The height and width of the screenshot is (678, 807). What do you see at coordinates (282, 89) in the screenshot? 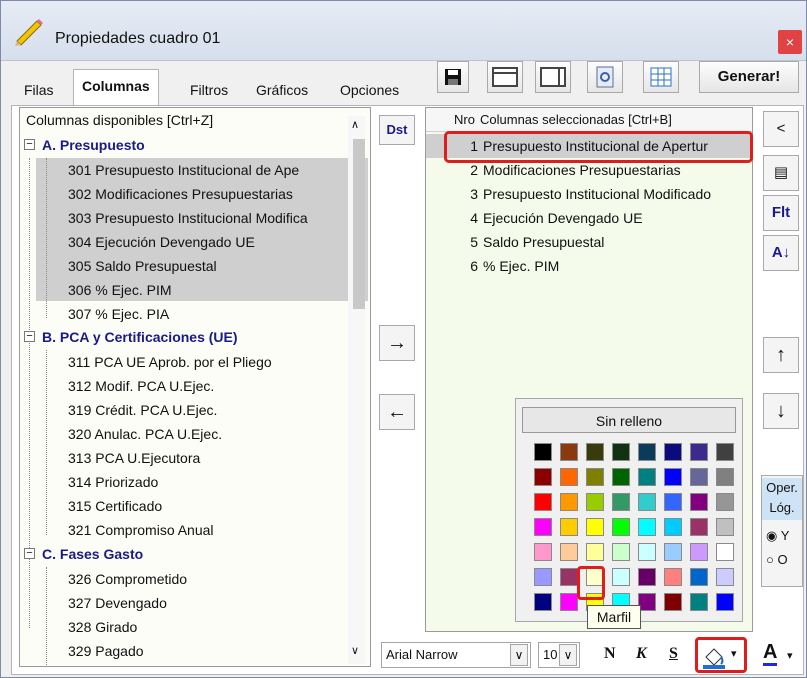
I see `tab-graficos: Gráficos` at bounding box center [282, 89].